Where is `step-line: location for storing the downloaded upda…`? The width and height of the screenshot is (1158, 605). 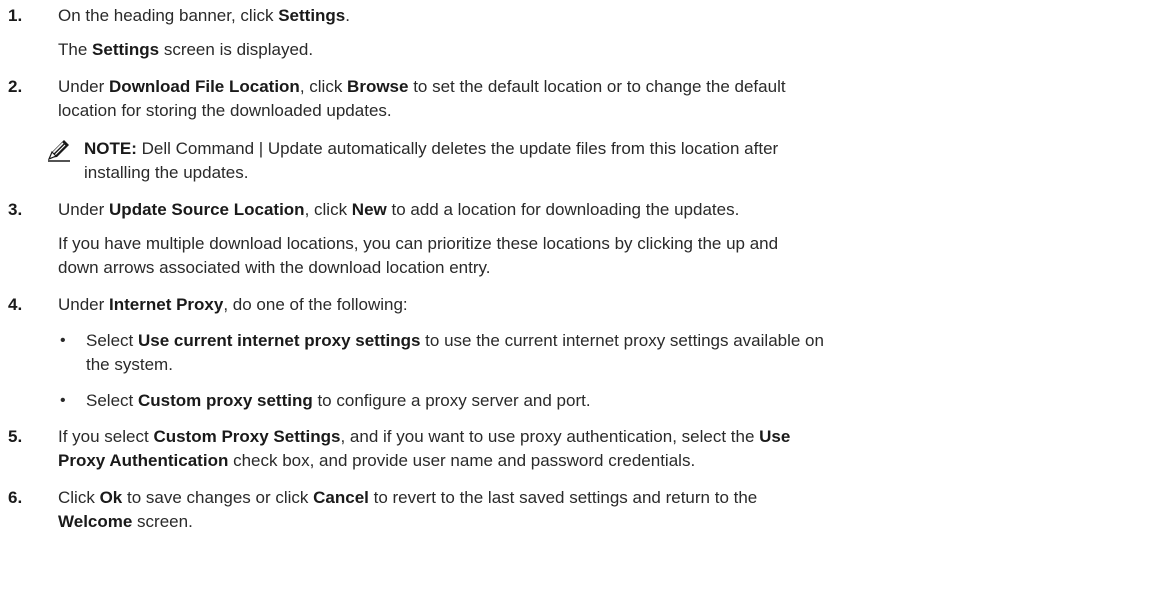
step-line: location for storing the downloaded upda… is located at coordinates (225, 110).